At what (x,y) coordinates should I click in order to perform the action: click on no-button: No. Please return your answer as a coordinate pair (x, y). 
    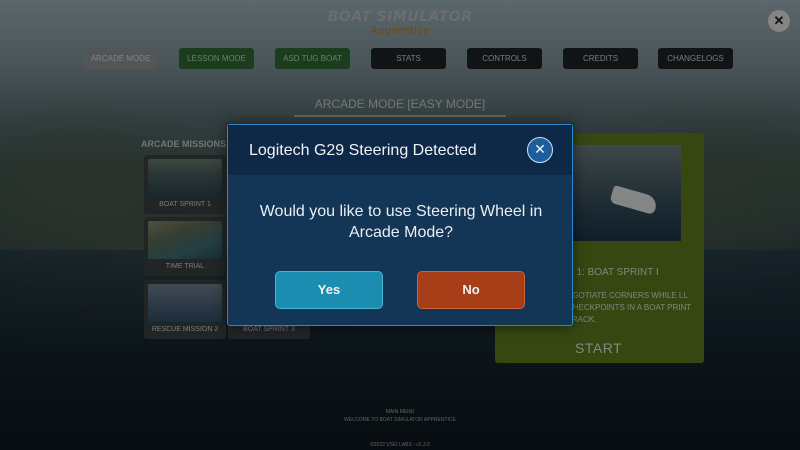
    Looking at the image, I should click on (471, 290).